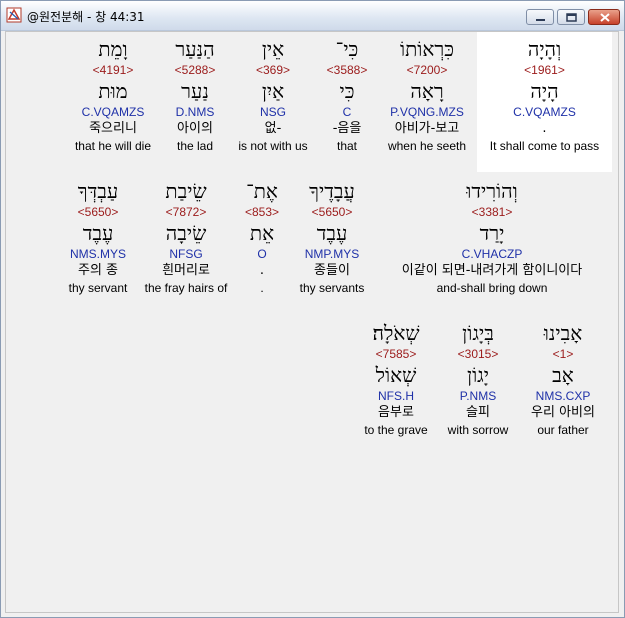  I want to click on strong-number: <369>, so click(273, 70).